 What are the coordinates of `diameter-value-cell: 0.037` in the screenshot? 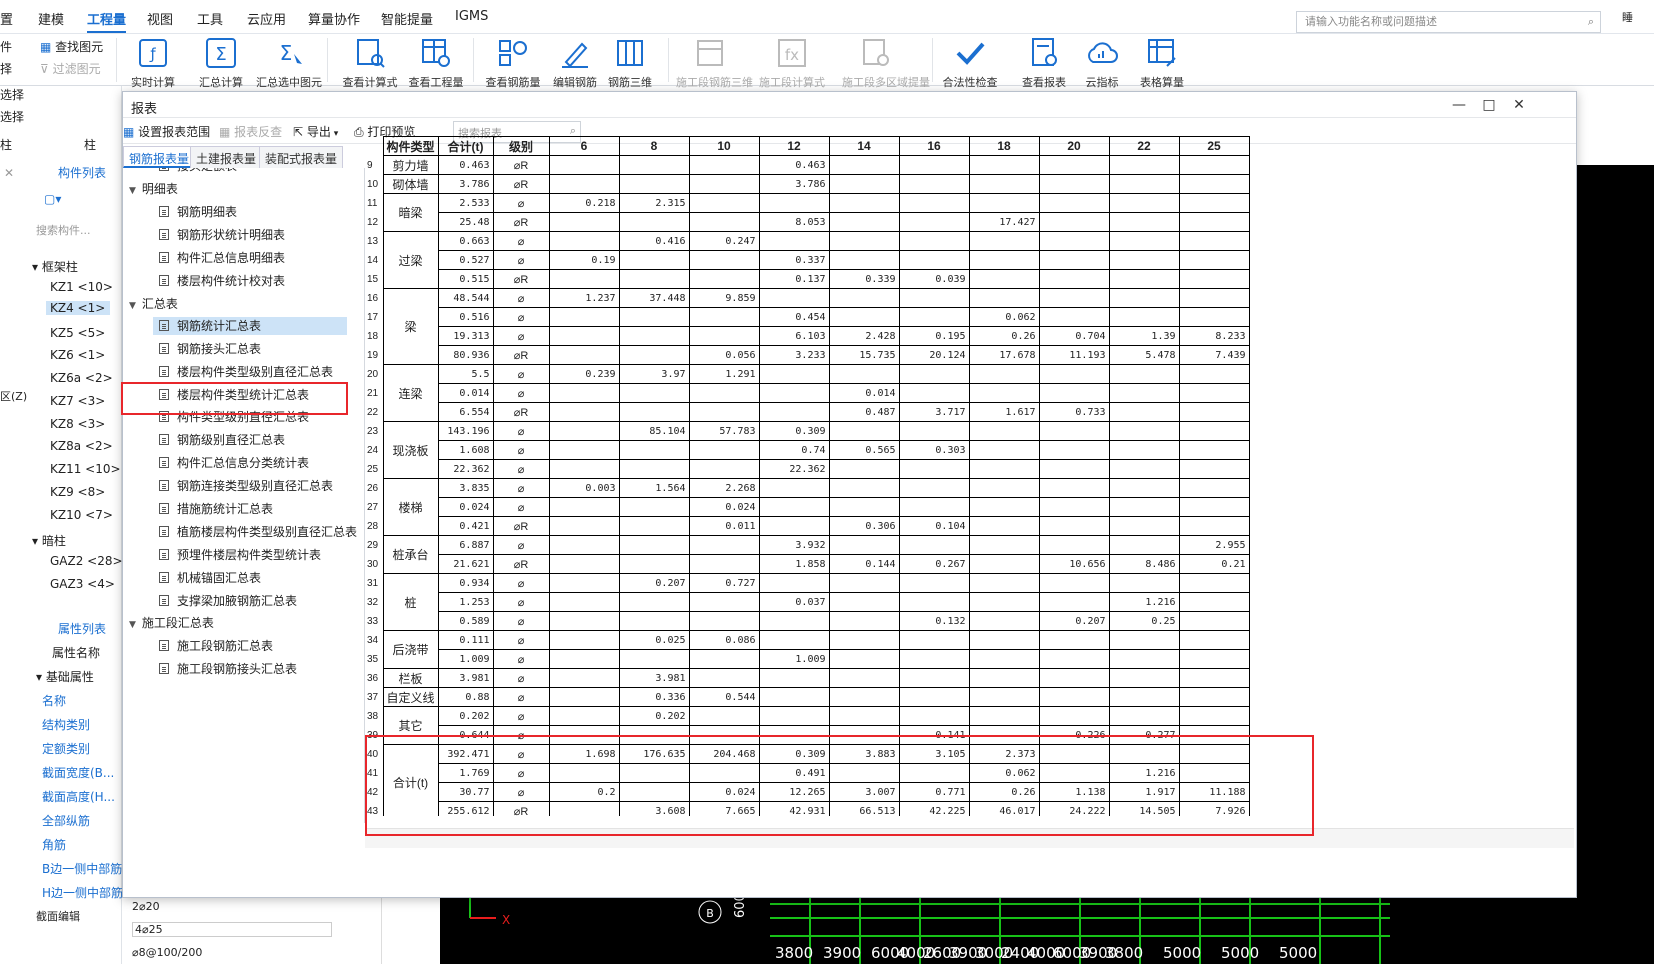 It's located at (794, 602).